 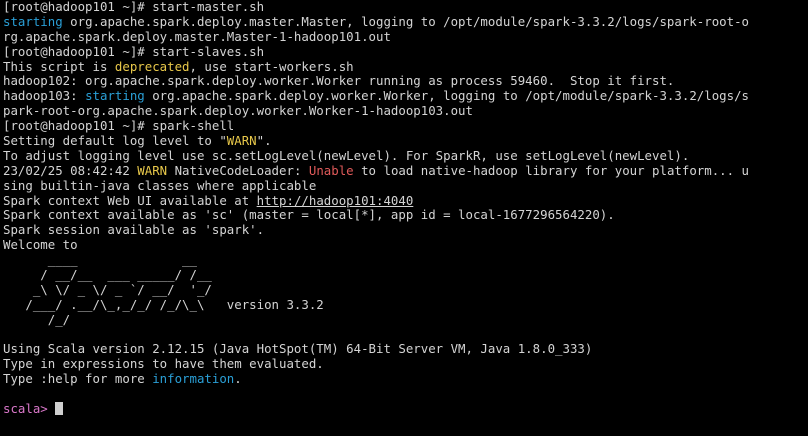 What do you see at coordinates (405, 379) in the screenshot?
I see `output-line: Type :help for more information.` at bounding box center [405, 379].